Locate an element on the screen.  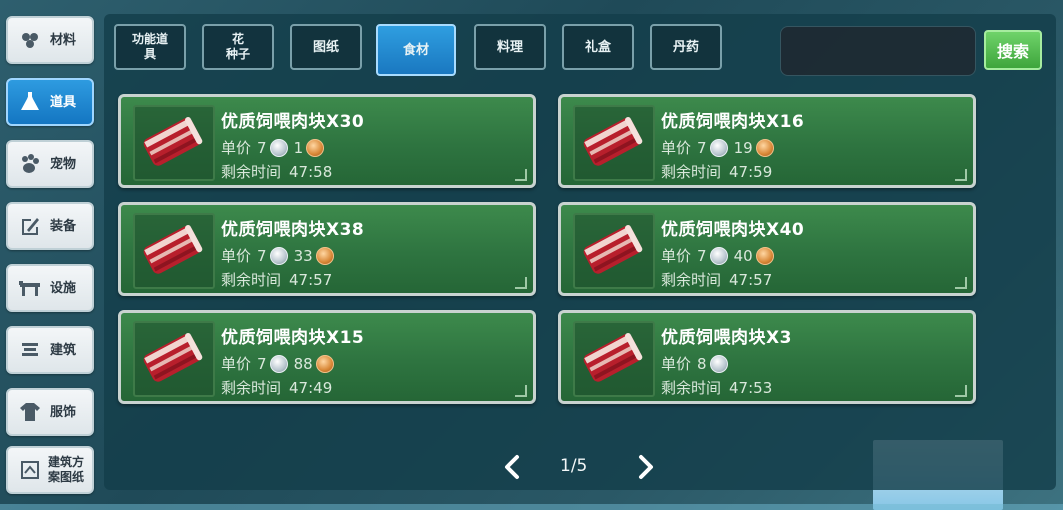
tab-ingredients: 食材 is located at coordinates (416, 50).